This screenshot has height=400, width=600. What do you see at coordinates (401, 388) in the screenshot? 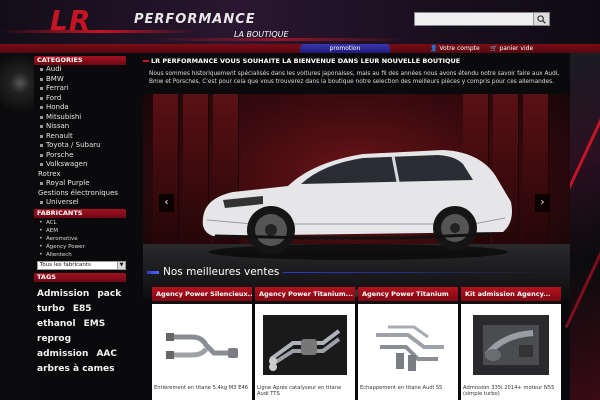
I see `product-desc: Echappement en titane Audi S5` at bounding box center [401, 388].